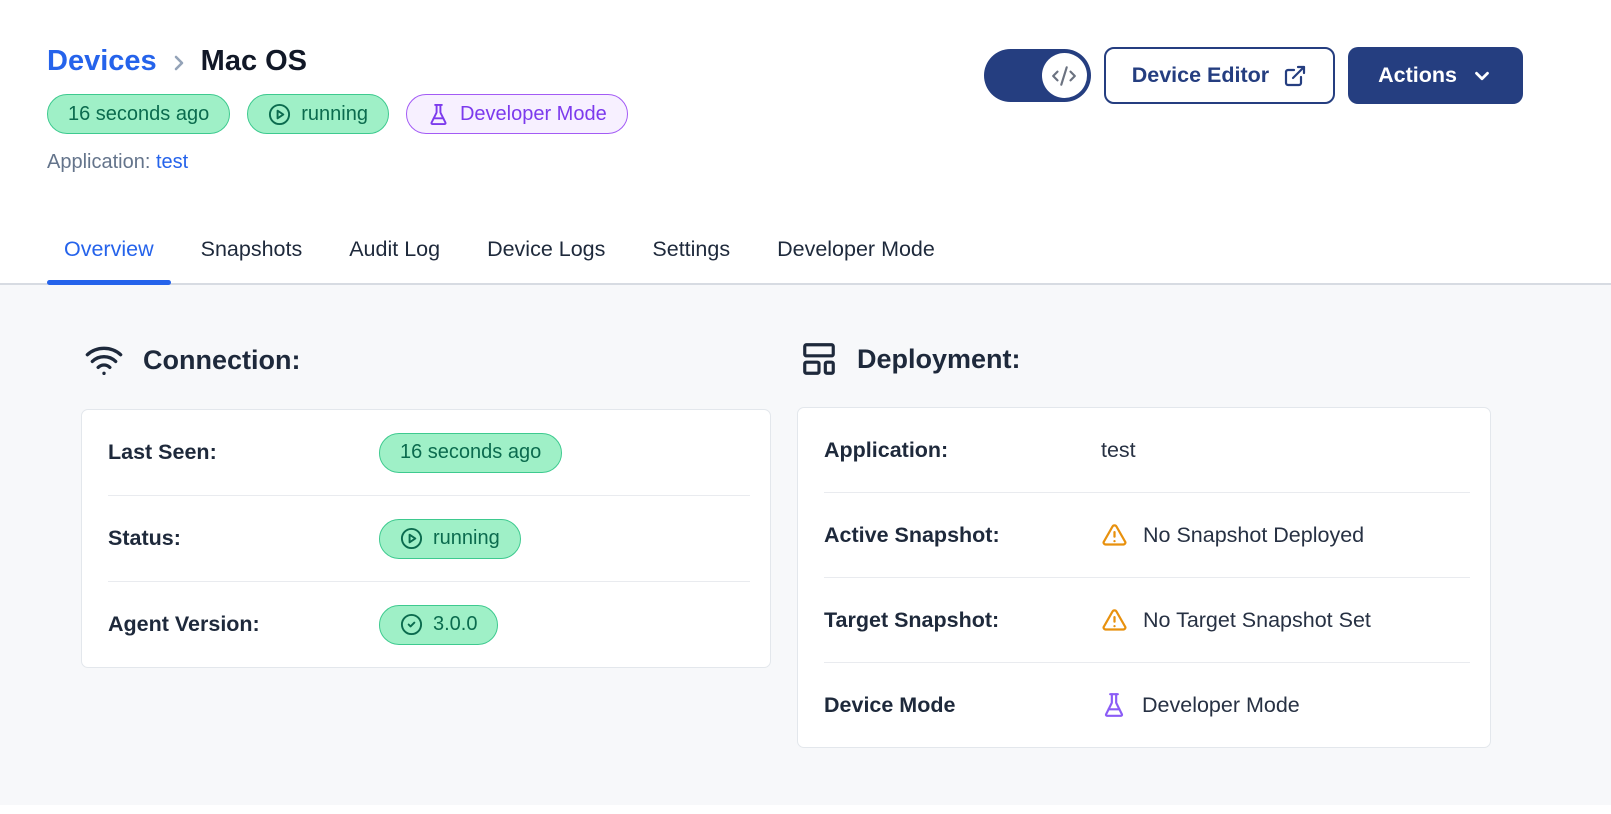  I want to click on device-mode-value: Developer Mode, so click(1221, 704).